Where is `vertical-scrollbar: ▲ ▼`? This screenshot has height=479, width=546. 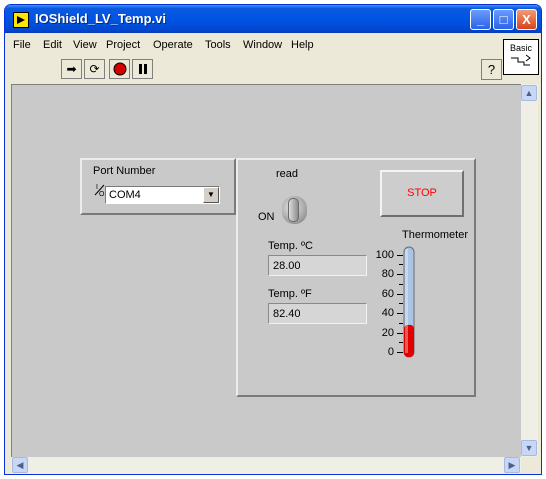 vertical-scrollbar: ▲ ▼ is located at coordinates (529, 270).